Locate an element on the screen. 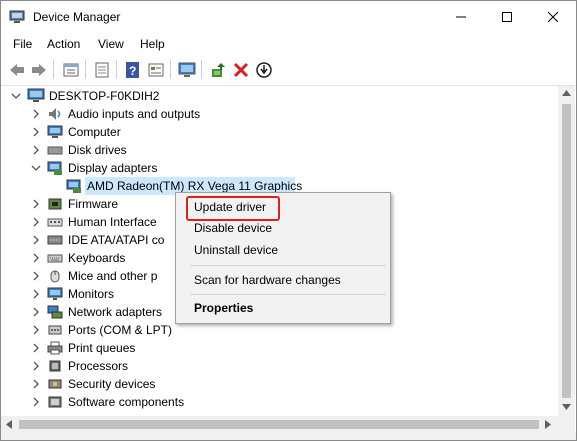 This screenshot has width=577, height=441. tree-item-label: Monitors is located at coordinates (91, 294).